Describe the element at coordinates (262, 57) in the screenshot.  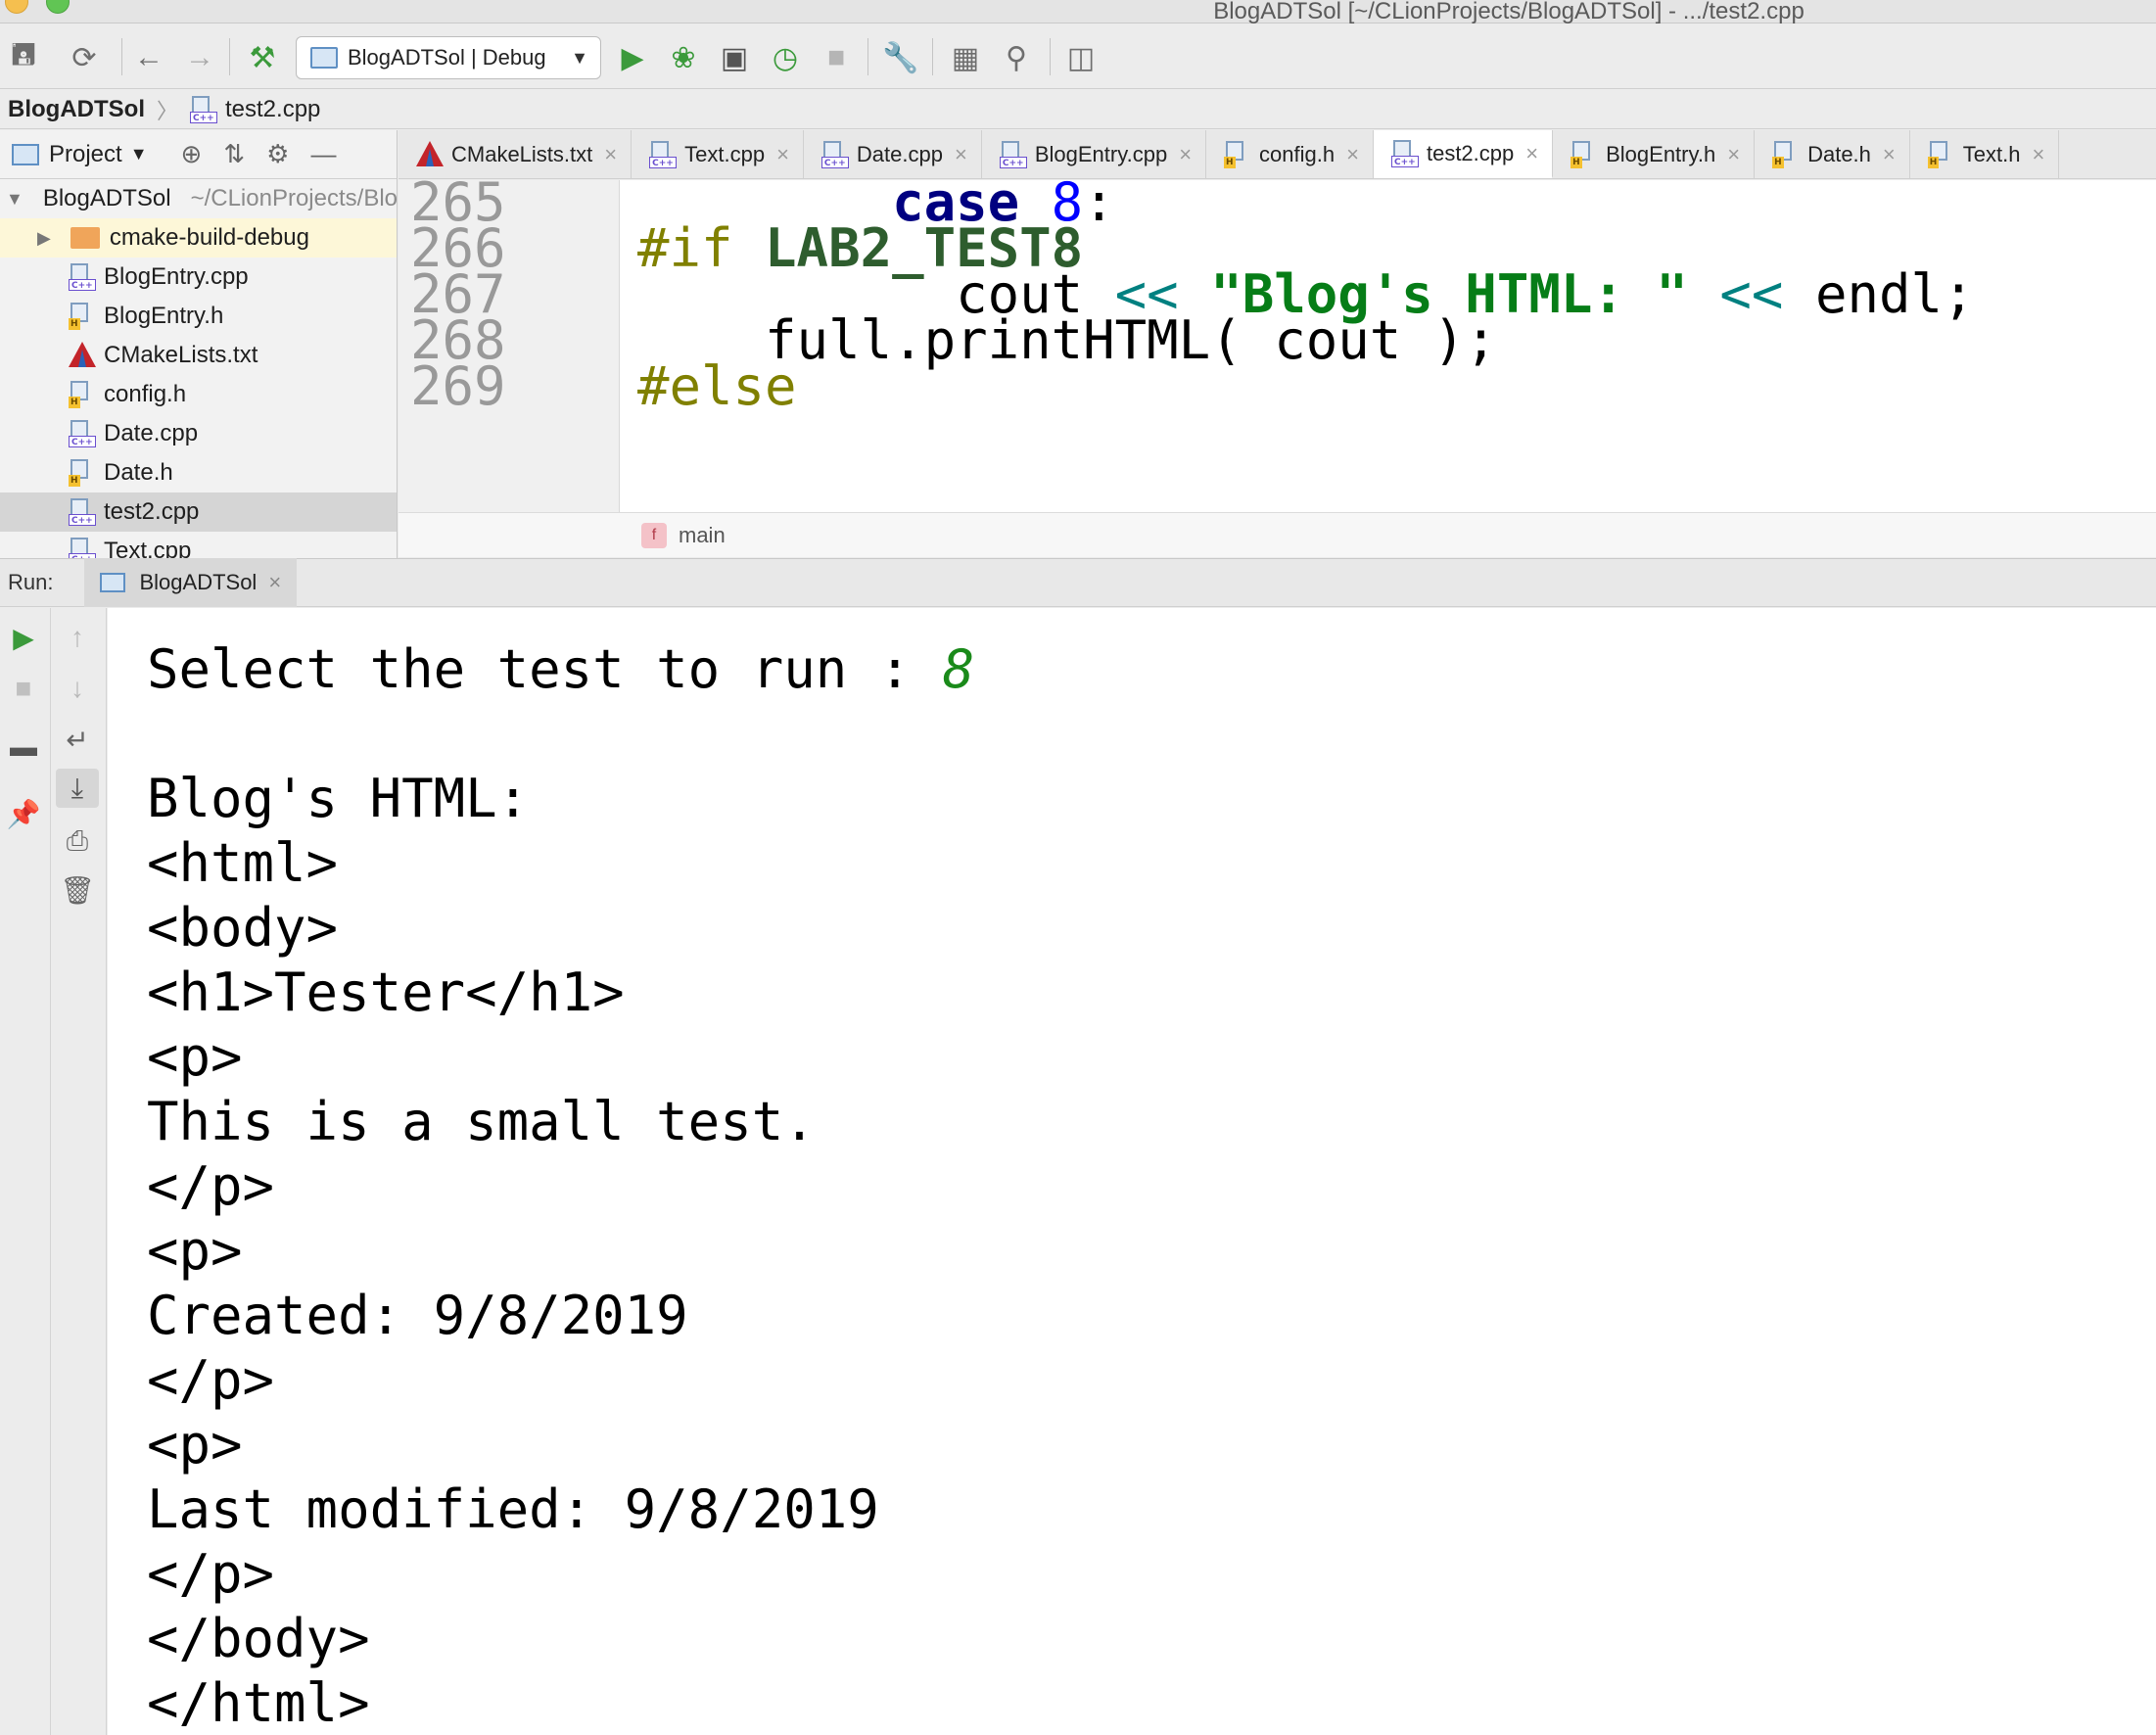
I see `build-icon: ⚒` at that location.